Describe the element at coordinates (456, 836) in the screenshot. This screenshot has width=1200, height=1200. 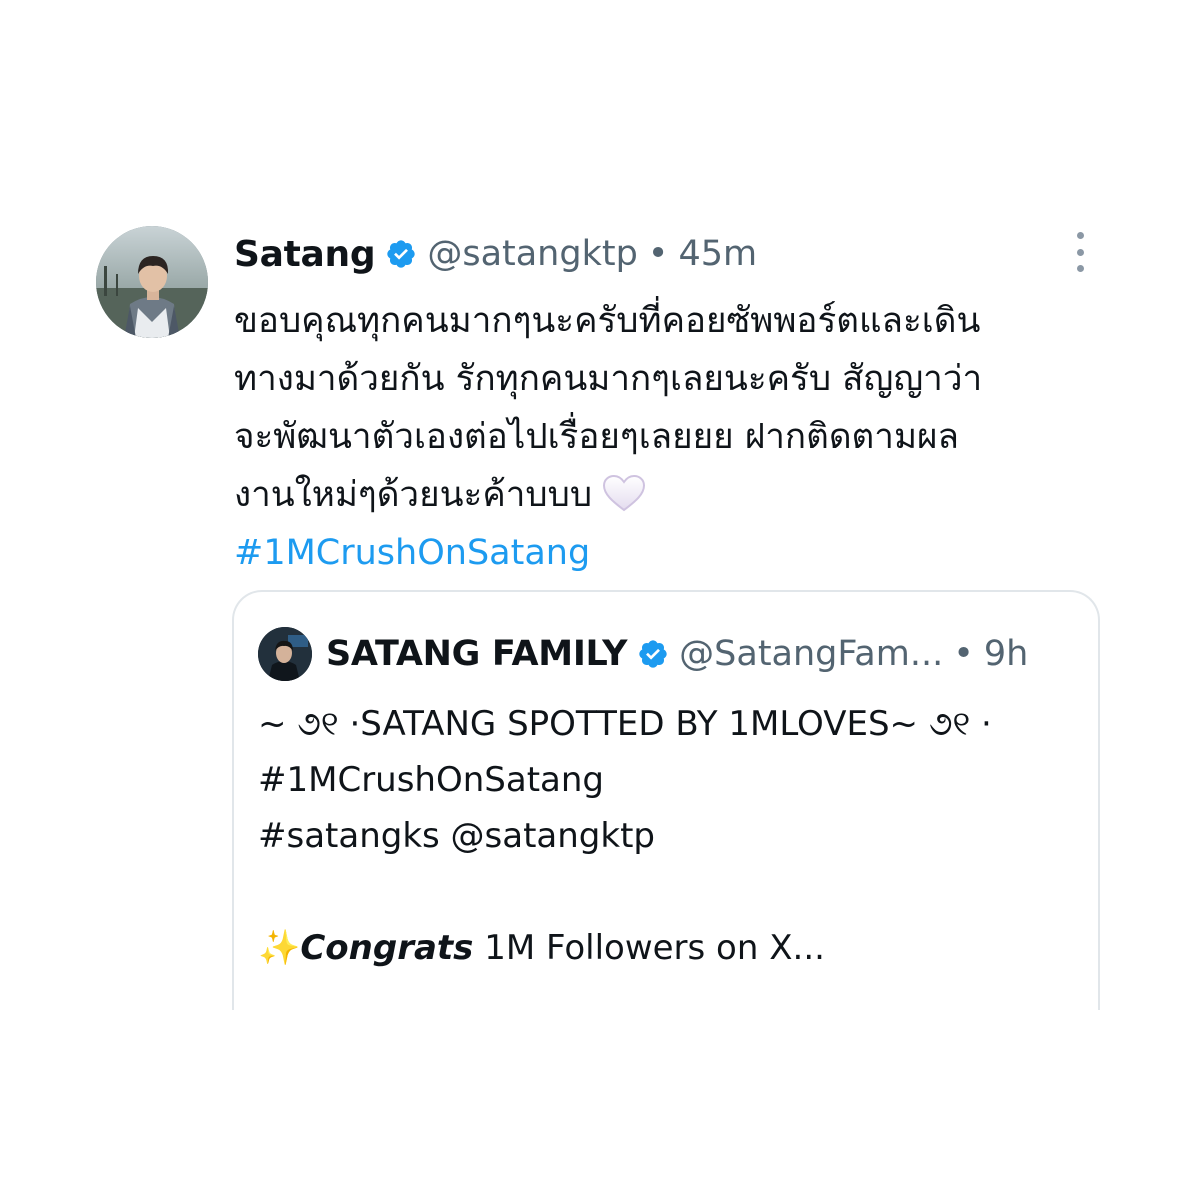
I see `quoted-text-line: #satangks @satangktp` at that location.